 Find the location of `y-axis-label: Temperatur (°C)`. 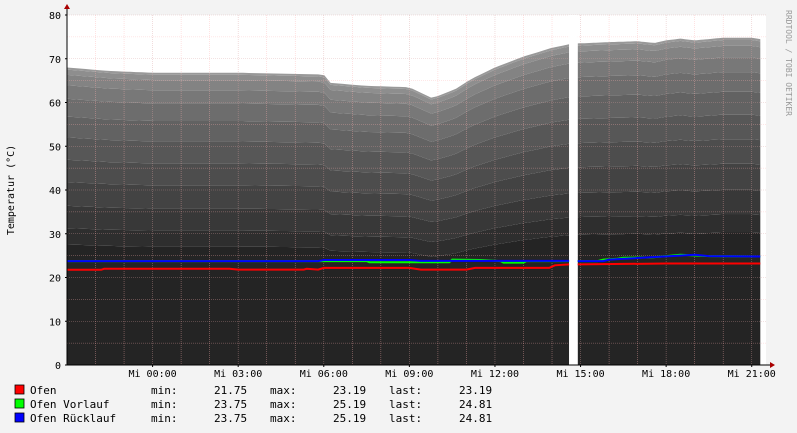

y-axis-label: Temperatur (°C) is located at coordinates (11, 190).